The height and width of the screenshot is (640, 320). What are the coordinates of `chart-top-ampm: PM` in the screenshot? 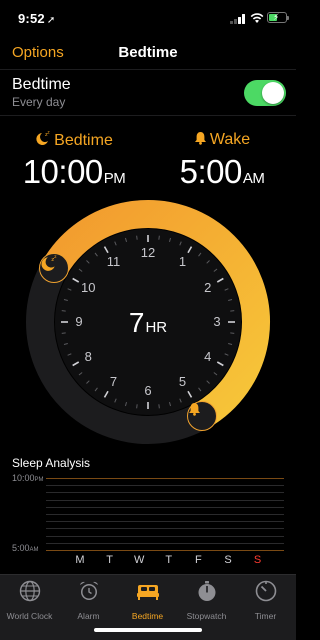 It's located at (39, 480).